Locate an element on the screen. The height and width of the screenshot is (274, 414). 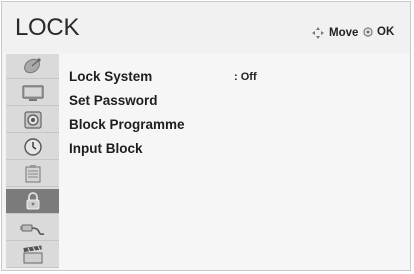
ok-hint: OK is located at coordinates (378, 32).